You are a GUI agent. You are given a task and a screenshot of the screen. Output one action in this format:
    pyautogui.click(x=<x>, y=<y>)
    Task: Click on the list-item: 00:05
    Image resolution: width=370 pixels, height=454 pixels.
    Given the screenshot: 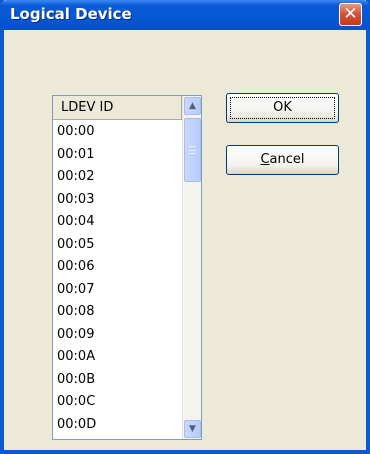 What is the action you would take?
    pyautogui.click(x=117, y=245)
    